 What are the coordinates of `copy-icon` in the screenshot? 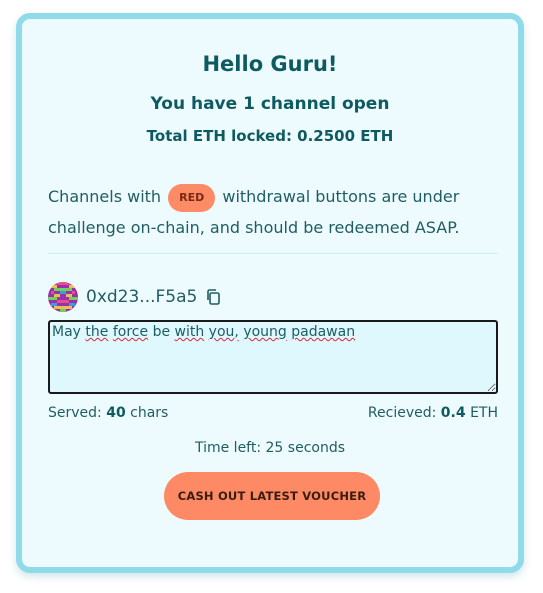 It's located at (213, 297).